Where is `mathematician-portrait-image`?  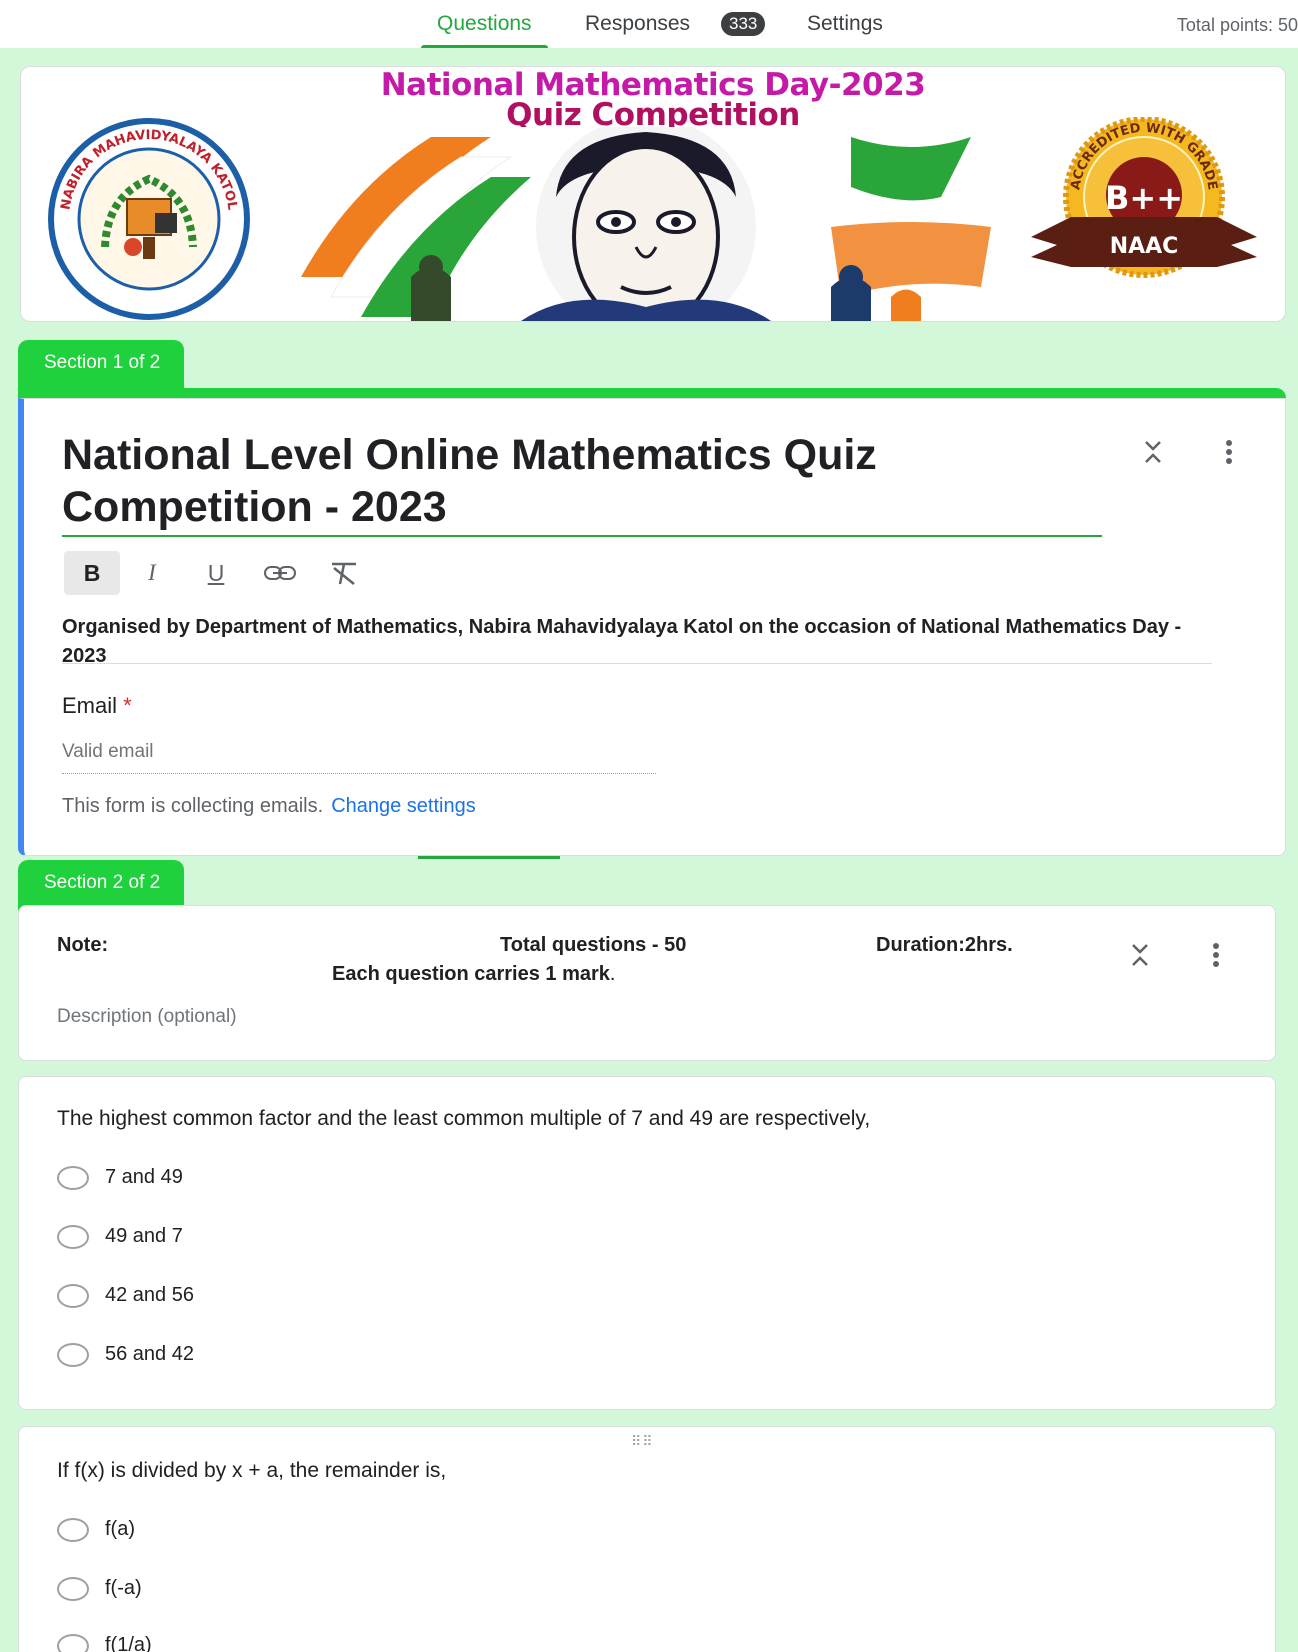
mathematician-portrait-image is located at coordinates (646, 224).